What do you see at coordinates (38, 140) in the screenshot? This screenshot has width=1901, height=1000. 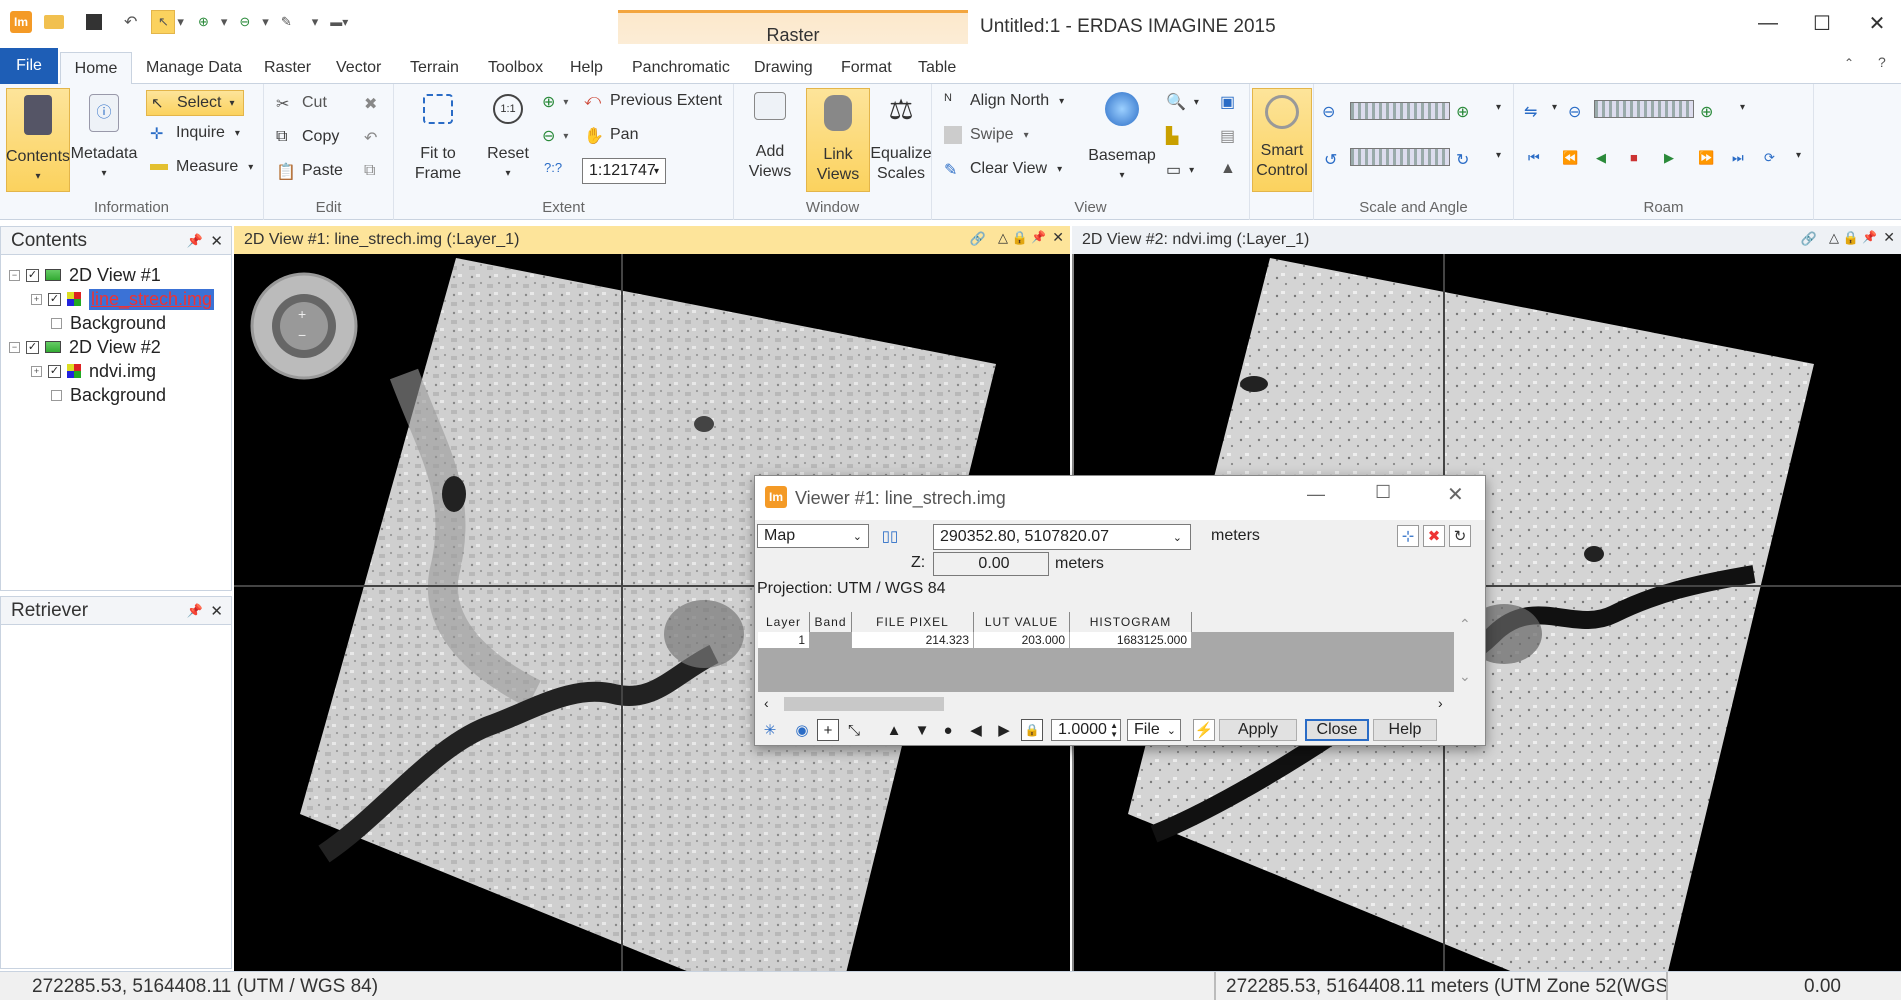 I see `contents-button: Contents ▾` at bounding box center [38, 140].